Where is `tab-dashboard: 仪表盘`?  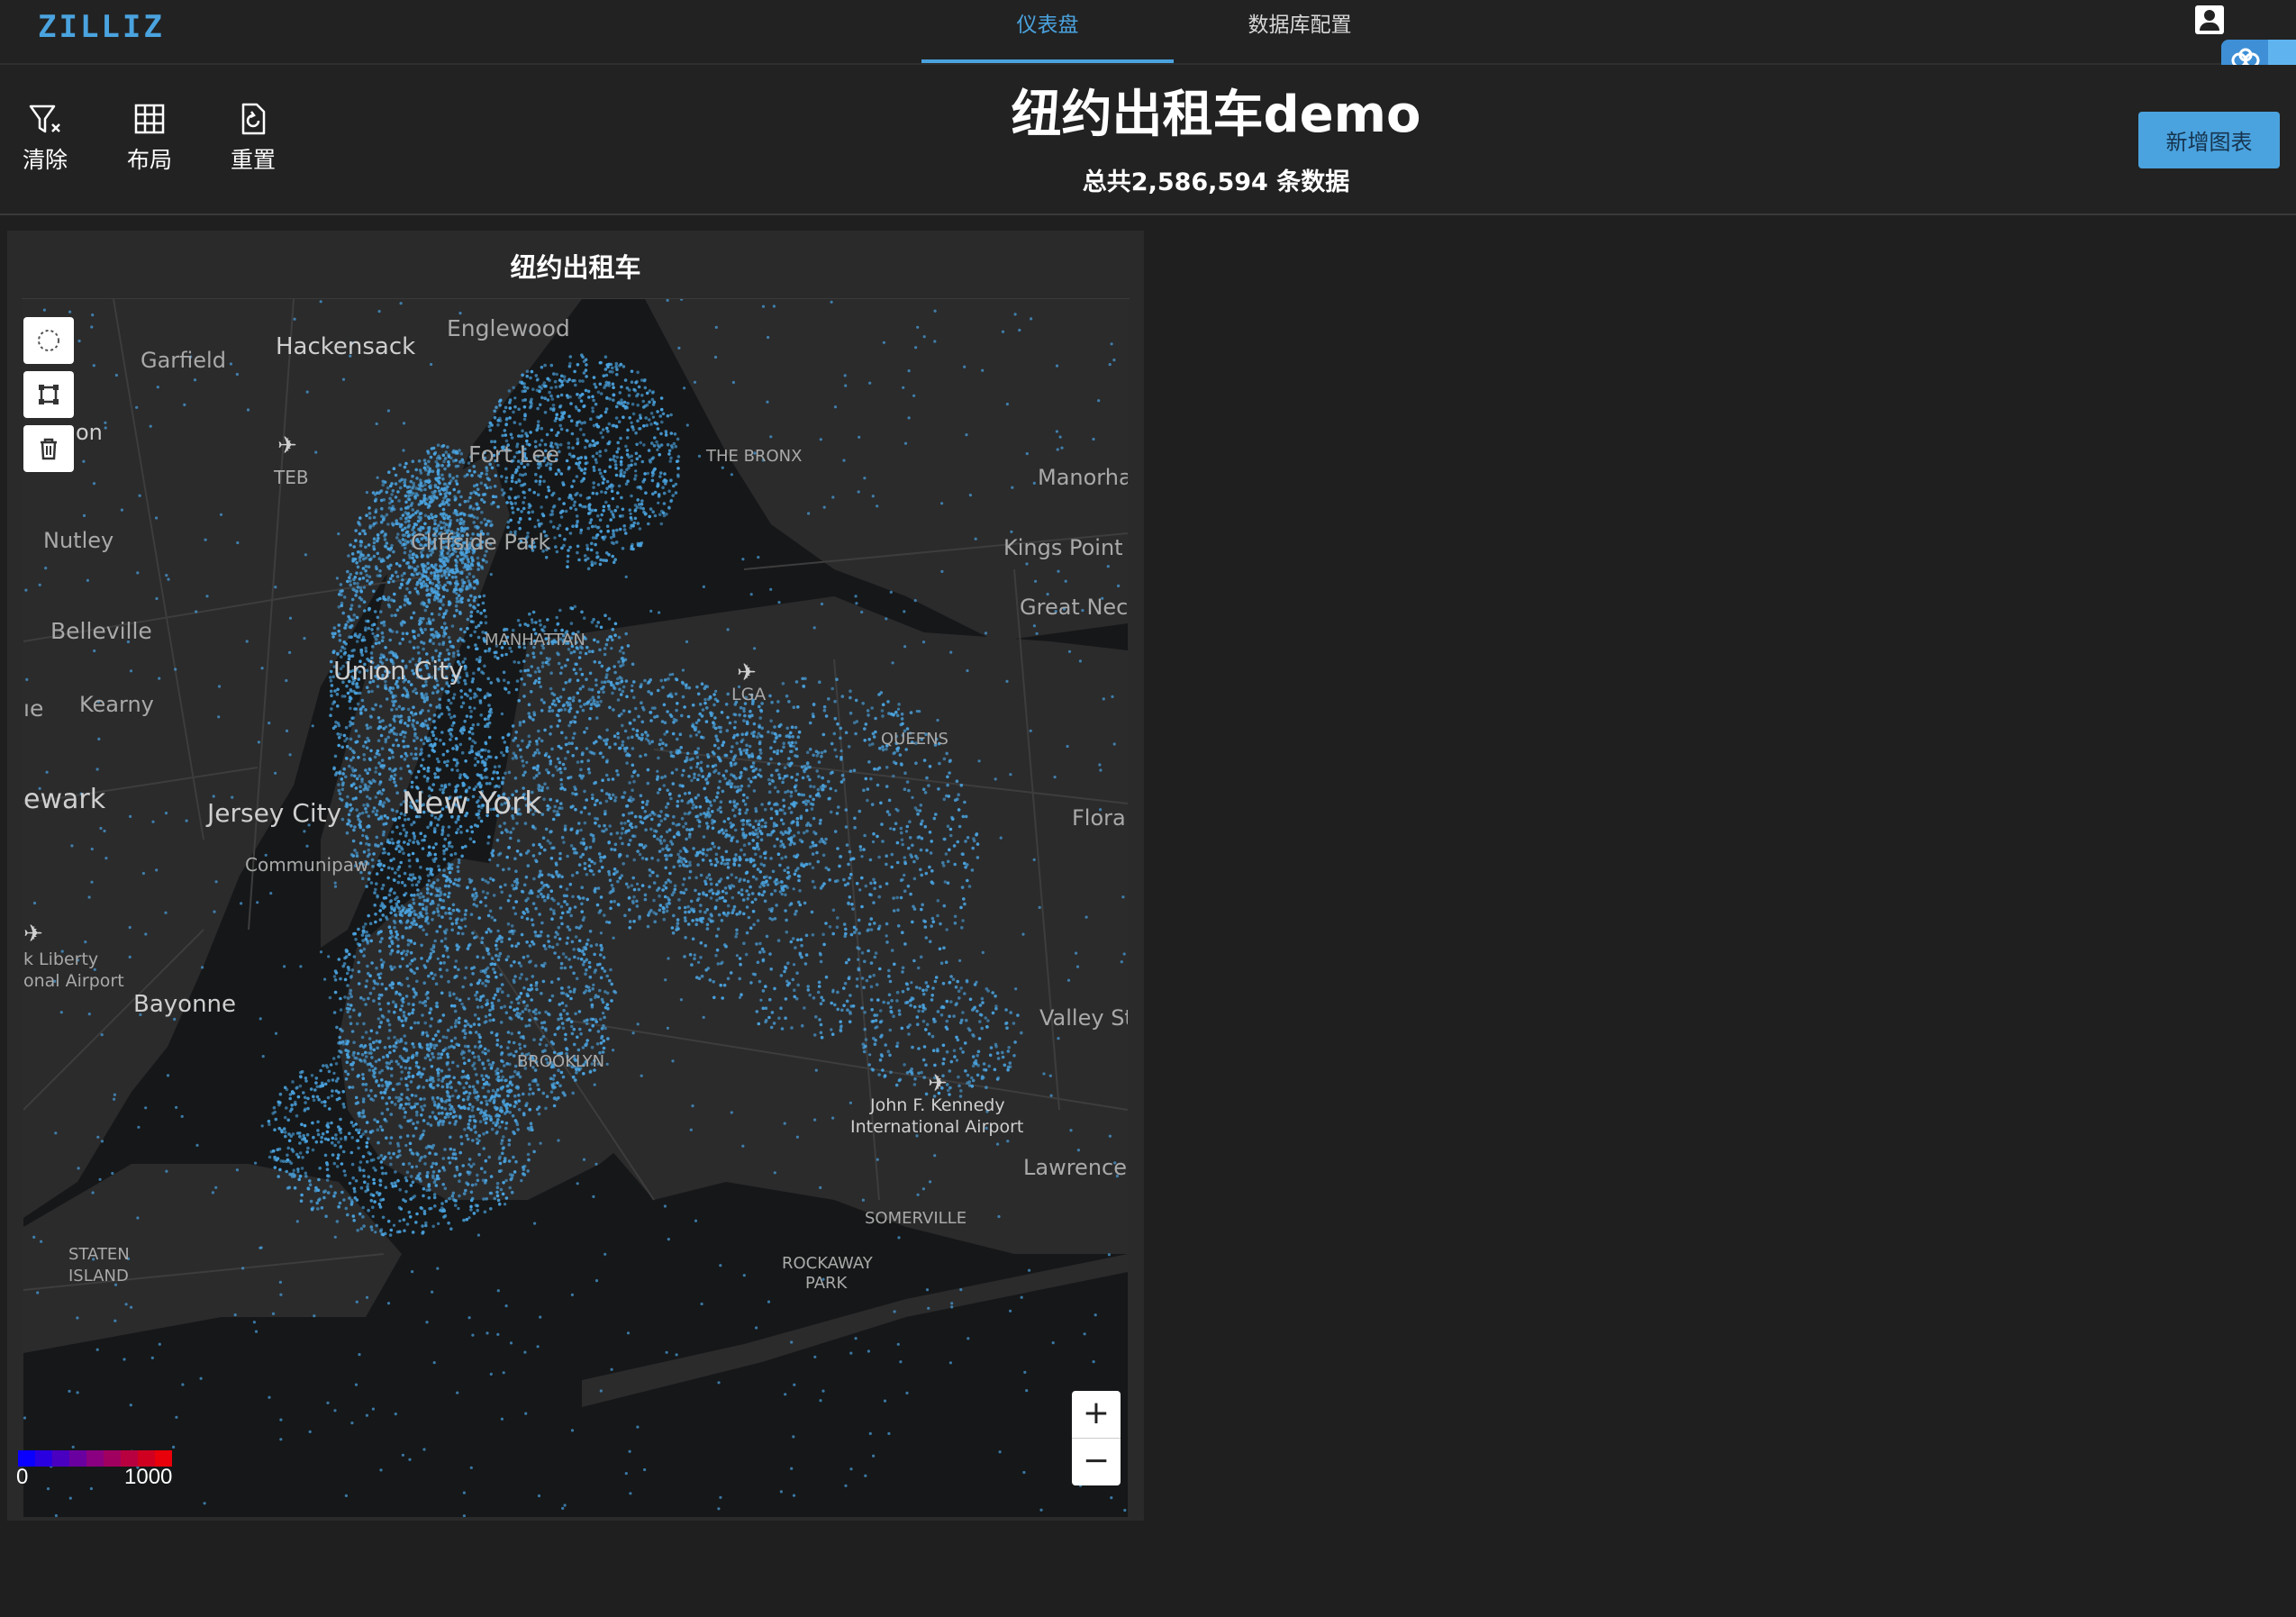 tab-dashboard: 仪表盘 is located at coordinates (1047, 31).